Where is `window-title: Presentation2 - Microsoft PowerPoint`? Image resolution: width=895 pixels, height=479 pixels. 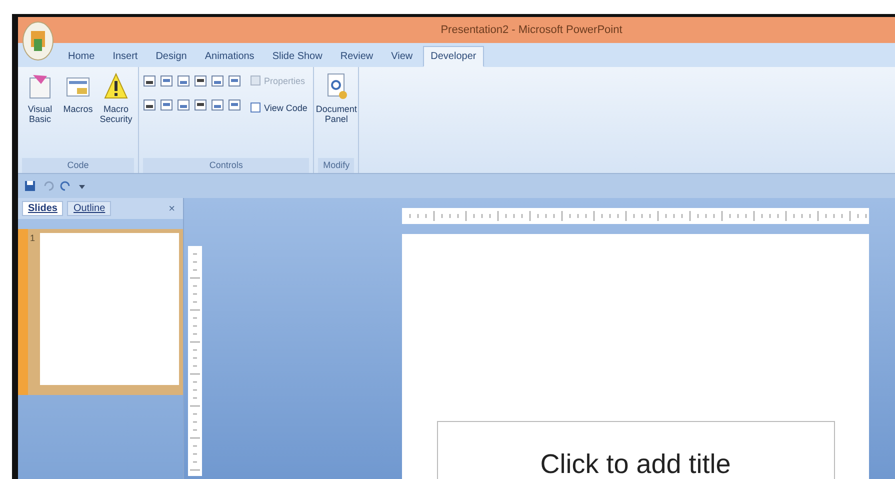 window-title: Presentation2 - Microsoft PowerPoint is located at coordinates (531, 30).